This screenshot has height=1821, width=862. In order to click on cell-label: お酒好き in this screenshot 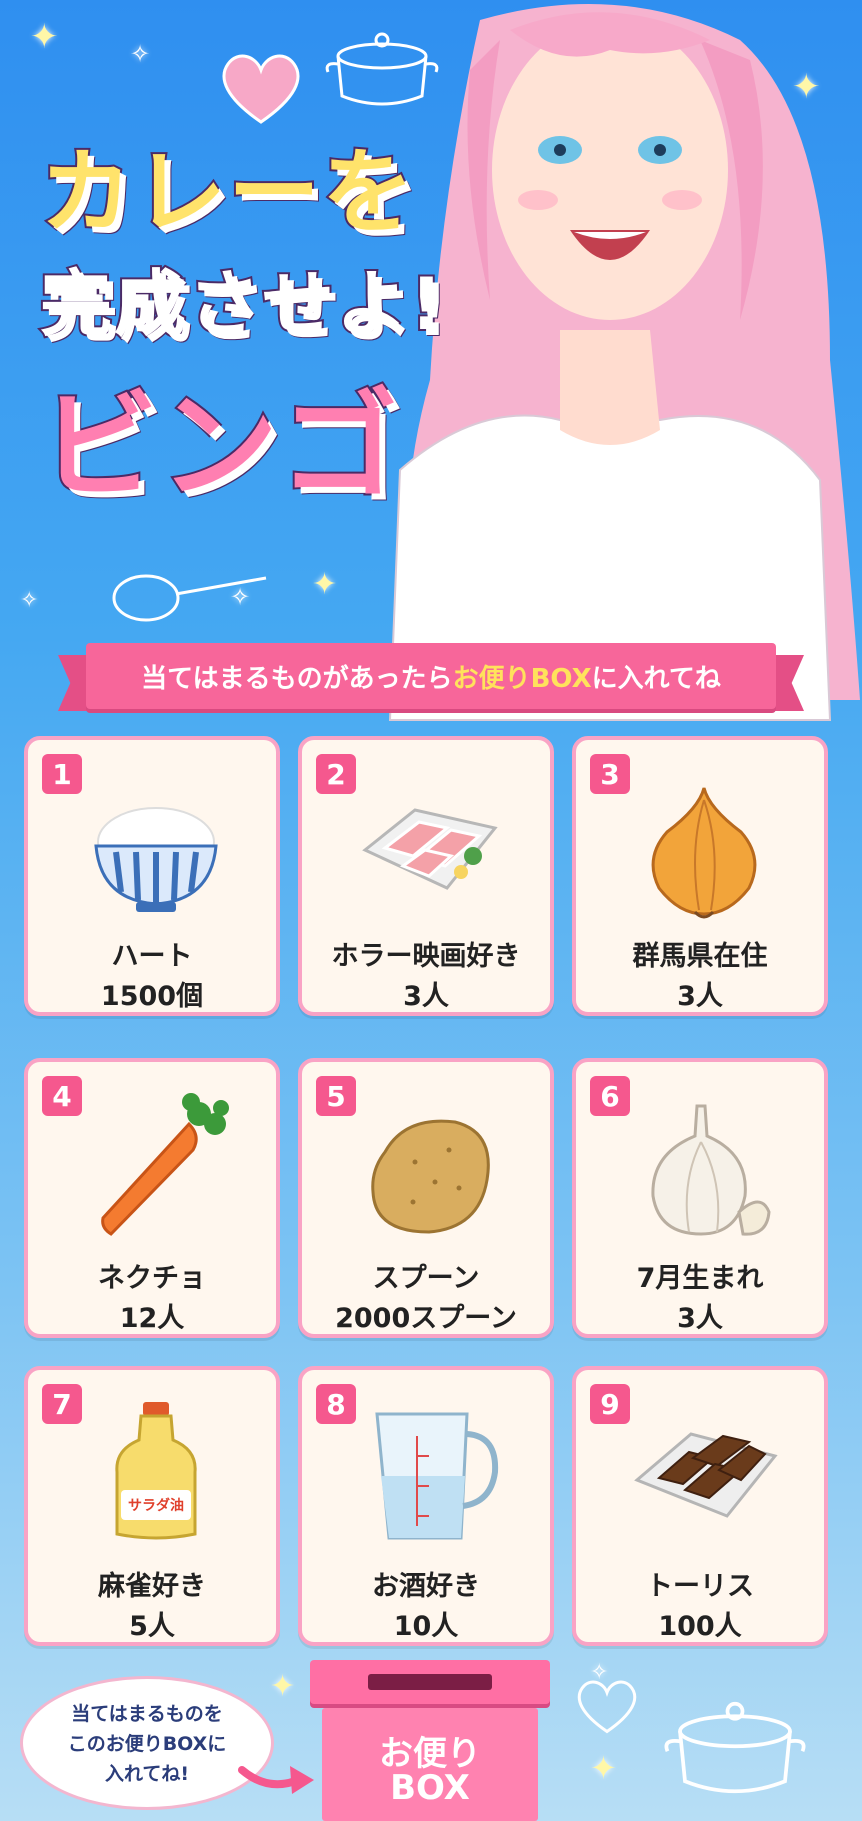, I will do `click(426, 1586)`.